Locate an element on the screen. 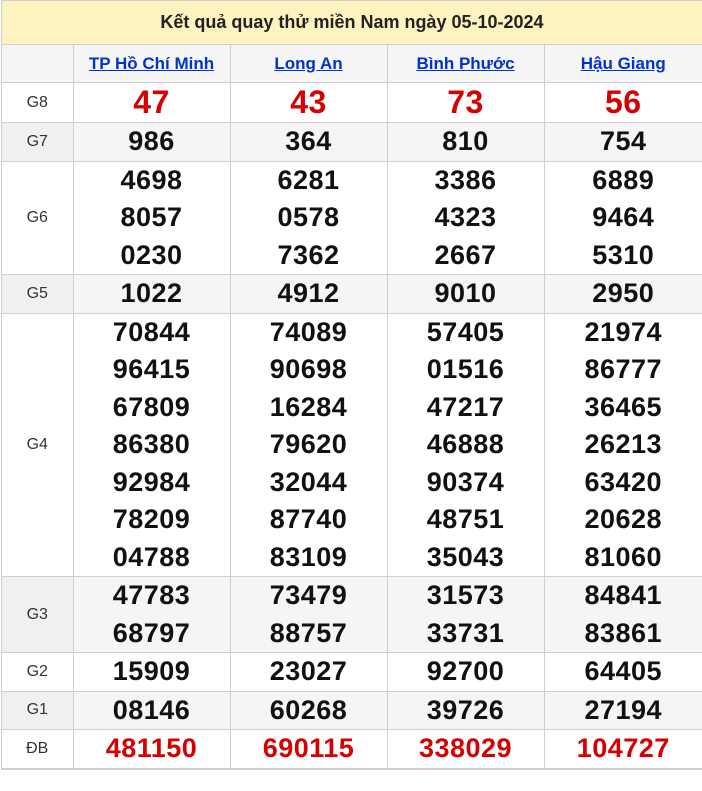 This screenshot has height=791, width=702. prize-number: 56 is located at coordinates (623, 102).